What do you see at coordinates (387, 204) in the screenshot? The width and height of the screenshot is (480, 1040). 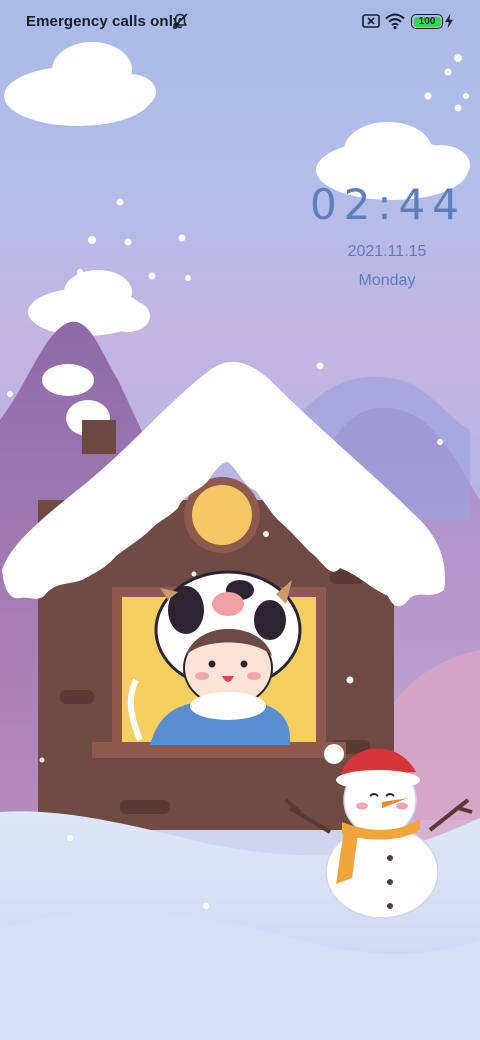 I see `lock-screen-time: 02:44` at bounding box center [387, 204].